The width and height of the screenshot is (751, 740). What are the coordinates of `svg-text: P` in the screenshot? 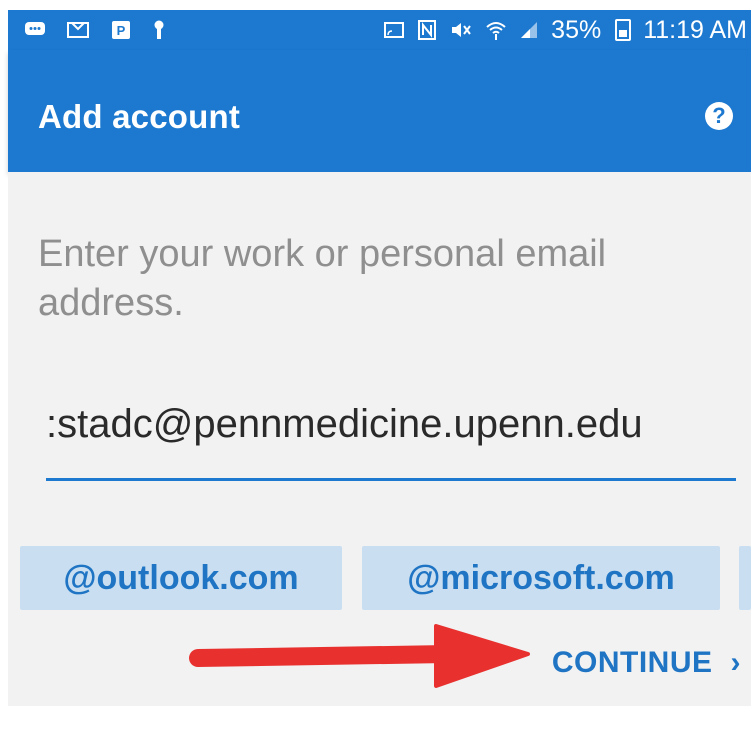 It's located at (121, 30).